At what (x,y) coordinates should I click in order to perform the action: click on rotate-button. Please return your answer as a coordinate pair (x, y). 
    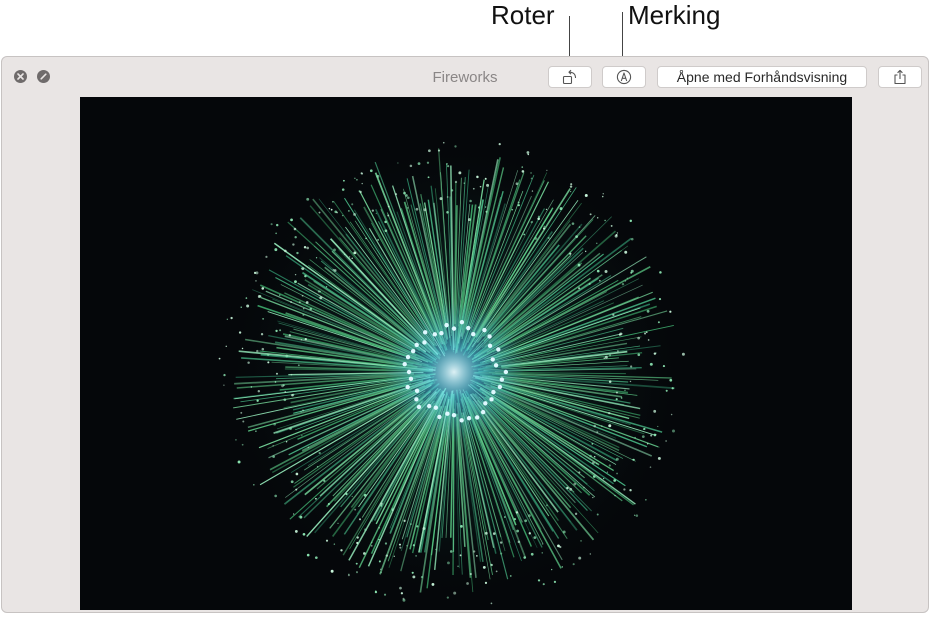
    Looking at the image, I should click on (570, 77).